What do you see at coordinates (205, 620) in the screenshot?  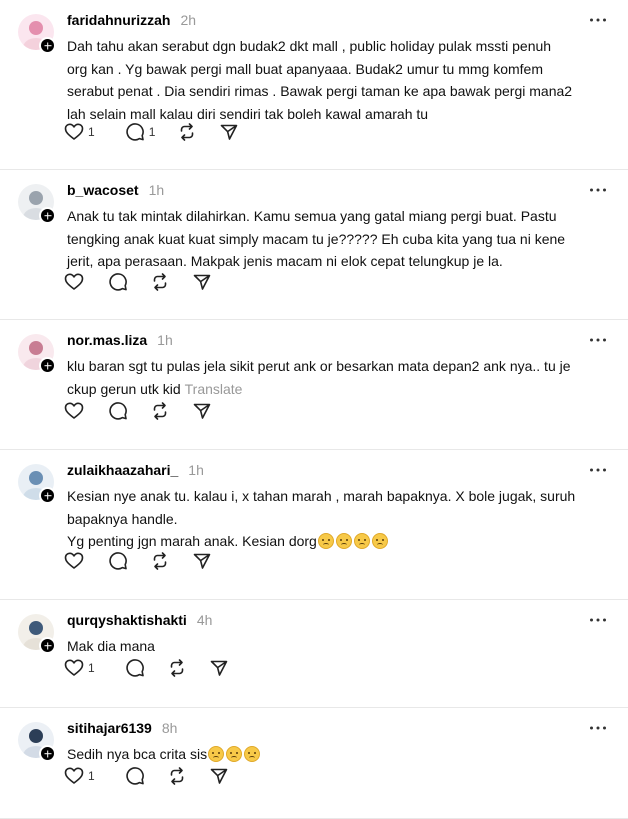 I see `timestamp: 4h` at bounding box center [205, 620].